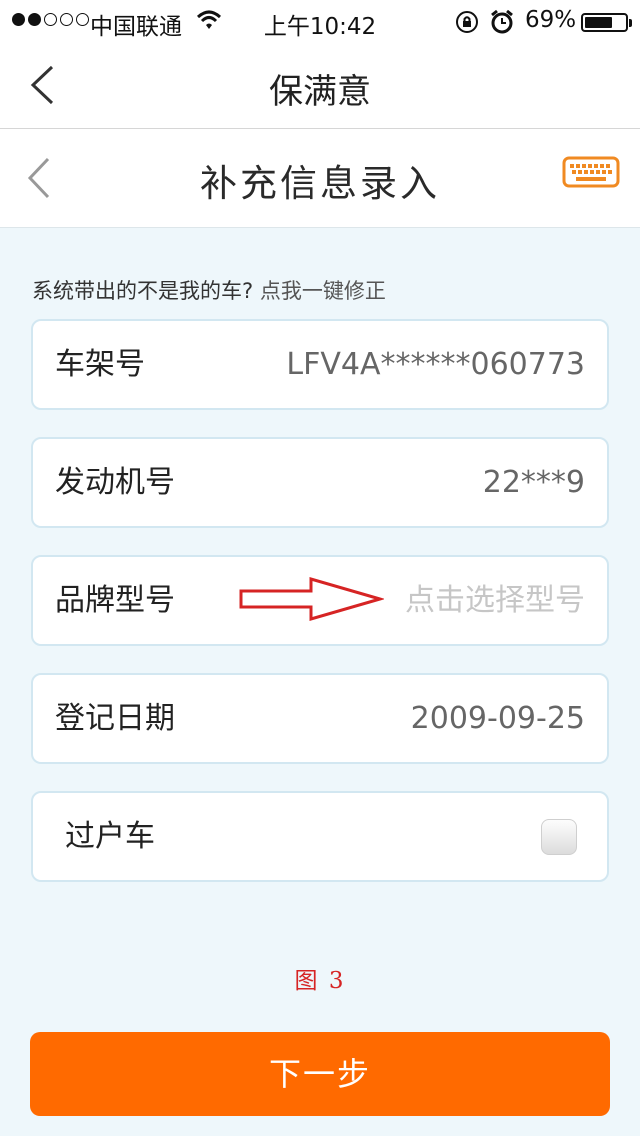 The height and width of the screenshot is (1136, 640). Describe the element at coordinates (311, 599) in the screenshot. I see `annotation-arrow-icon` at that location.